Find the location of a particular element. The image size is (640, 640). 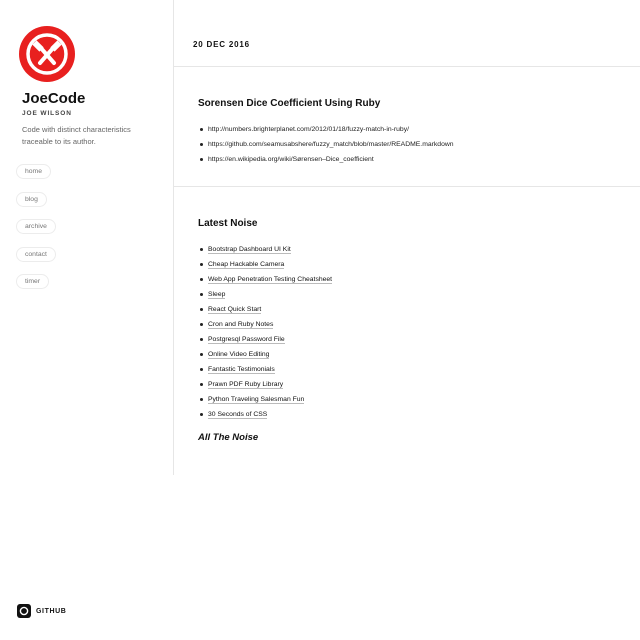

noise-link: Fantastic Testimonials is located at coordinates (241, 370).